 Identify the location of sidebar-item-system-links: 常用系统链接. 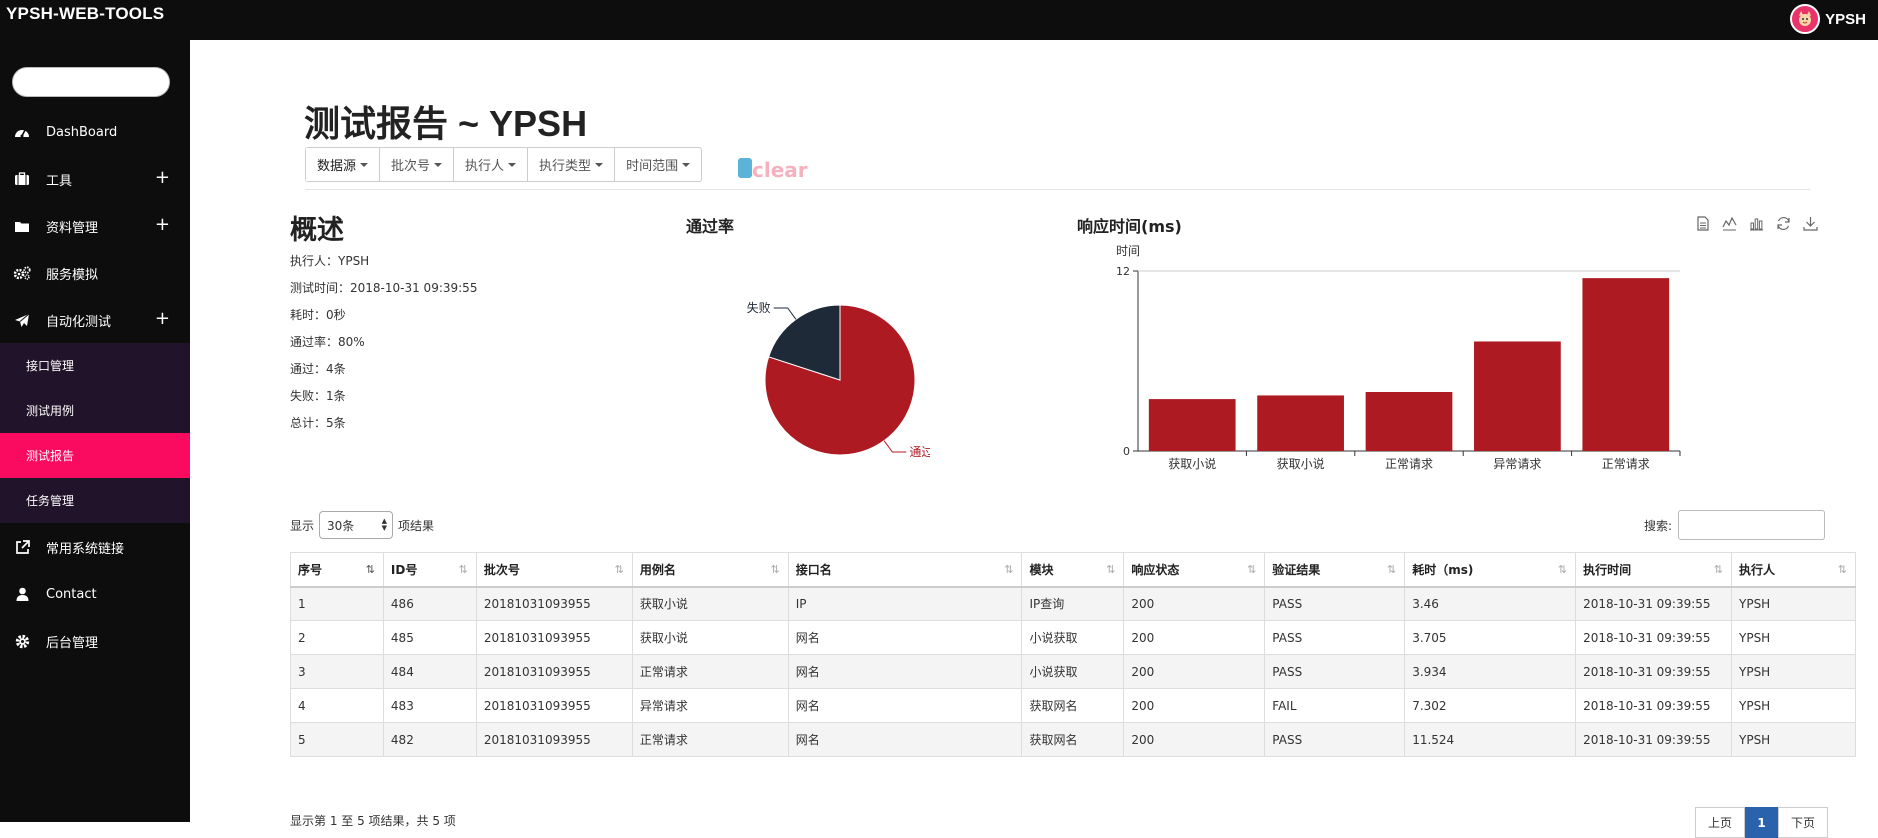
(95, 547).